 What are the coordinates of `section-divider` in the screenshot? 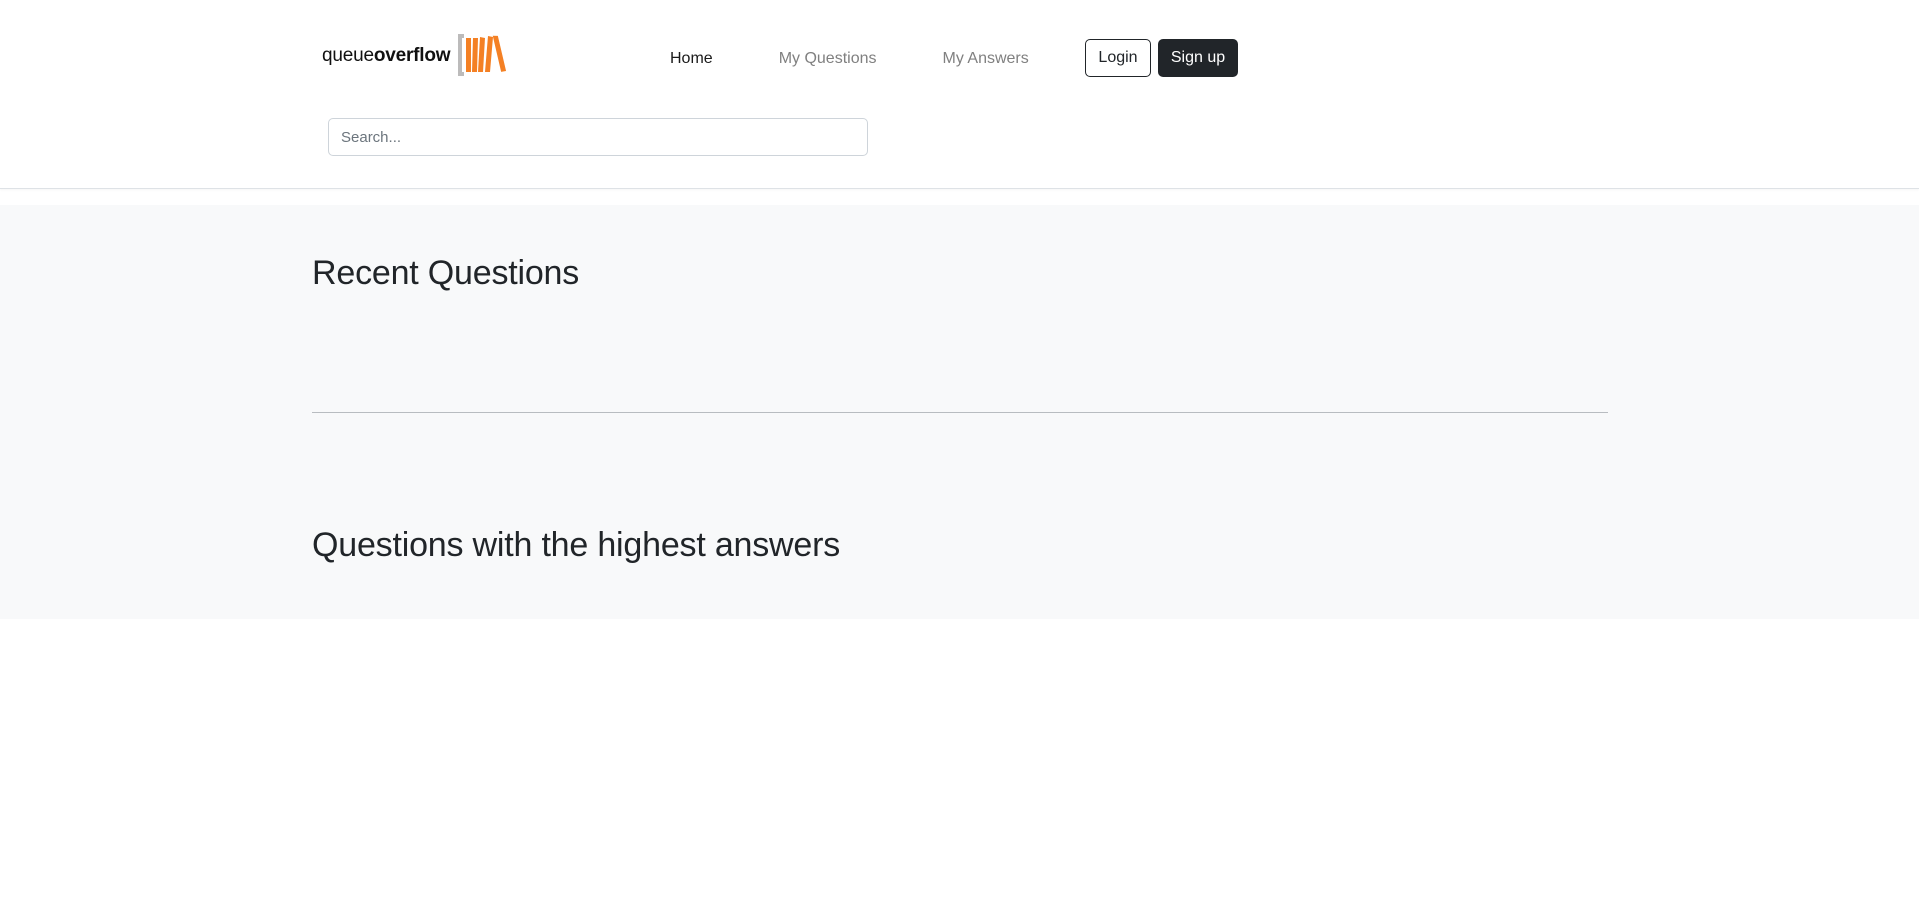 It's located at (960, 412).